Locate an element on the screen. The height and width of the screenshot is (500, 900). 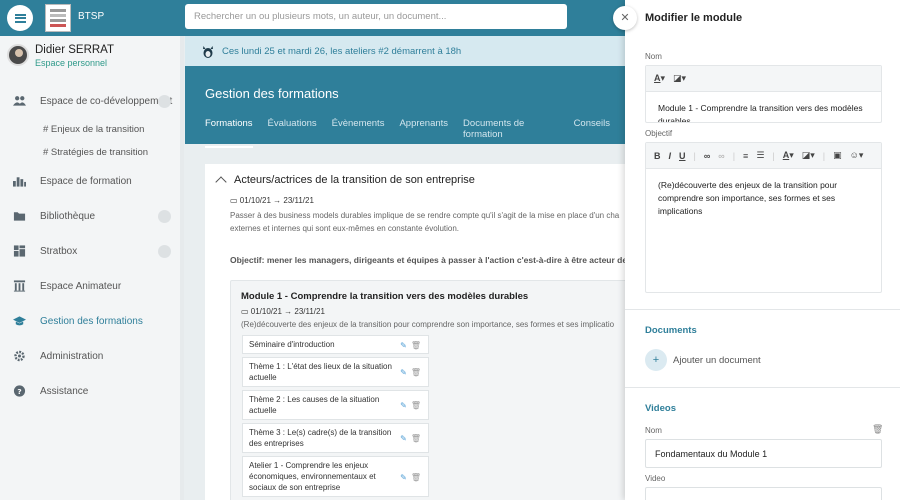
divider is located at coordinates (762, 387).